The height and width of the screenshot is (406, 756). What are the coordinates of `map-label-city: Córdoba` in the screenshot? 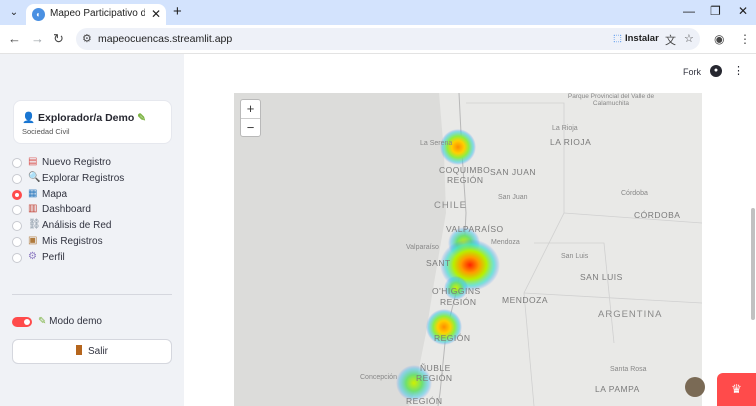 It's located at (634, 193).